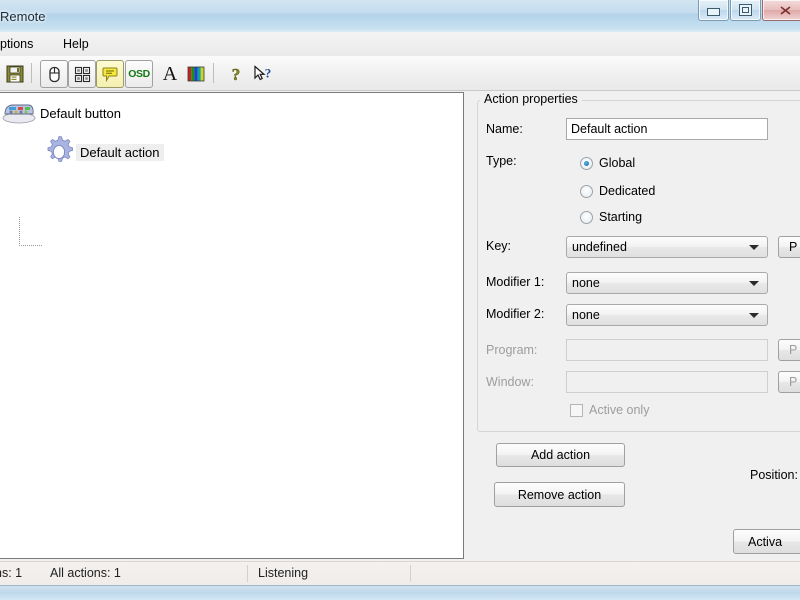 The image size is (800, 600). What do you see at coordinates (400, 592) in the screenshot?
I see `window-bottom-frame` at bounding box center [400, 592].